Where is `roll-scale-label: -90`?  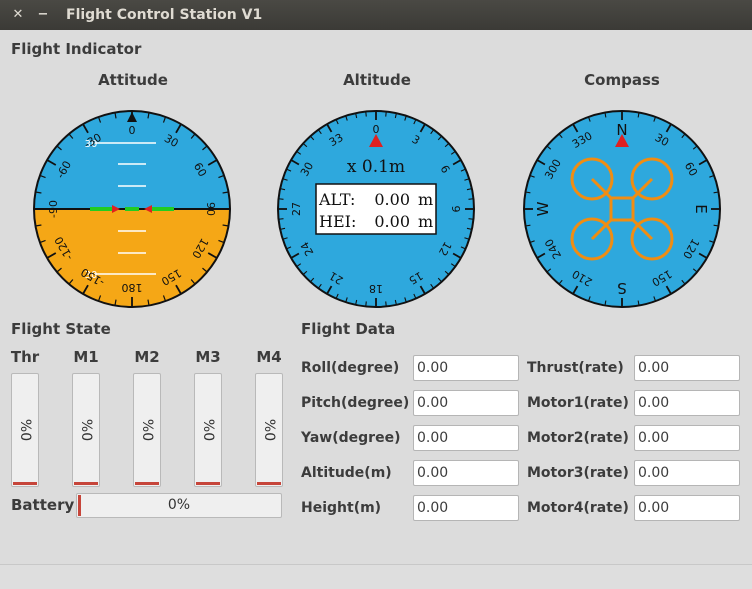 roll-scale-label: -90 is located at coordinates (53, 209).